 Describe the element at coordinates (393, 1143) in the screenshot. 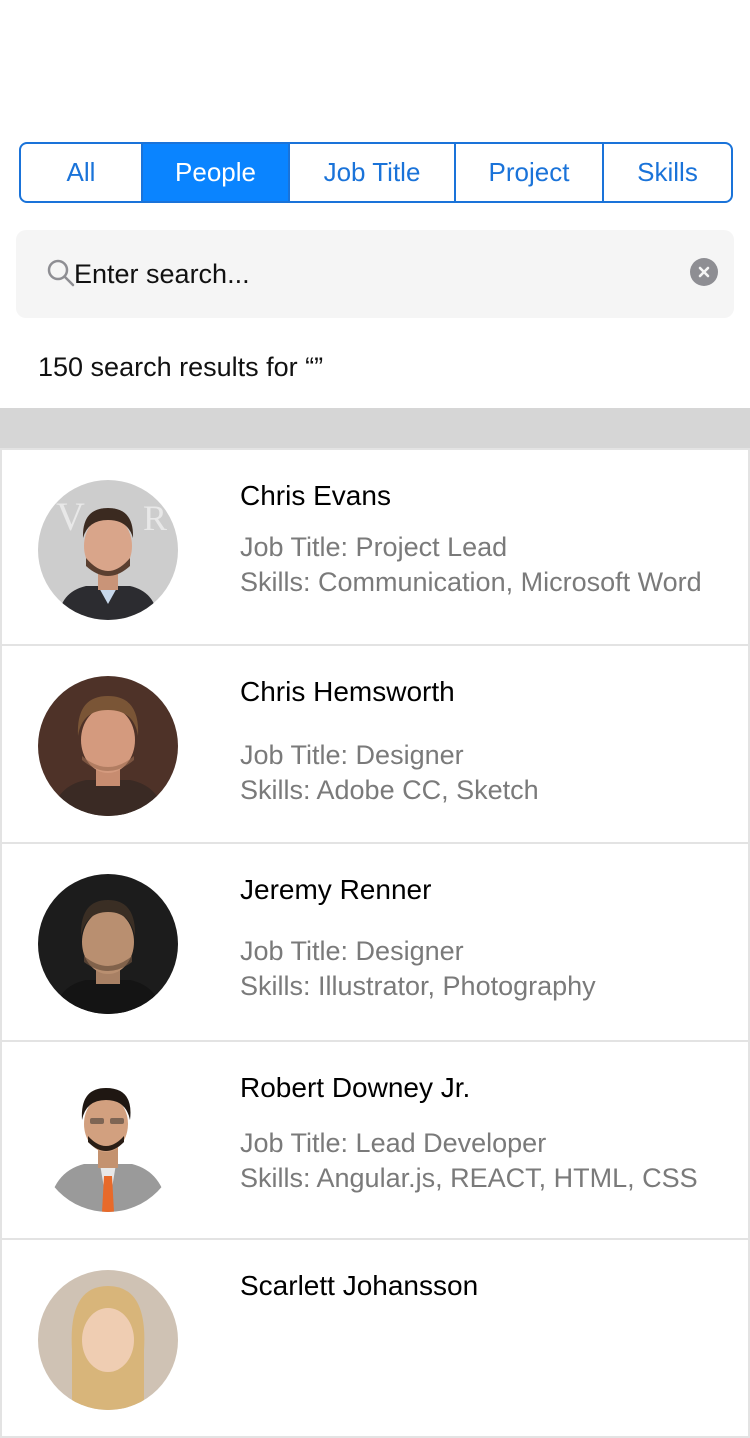

I see `person-job-title: Job Title: Lead Developer` at that location.